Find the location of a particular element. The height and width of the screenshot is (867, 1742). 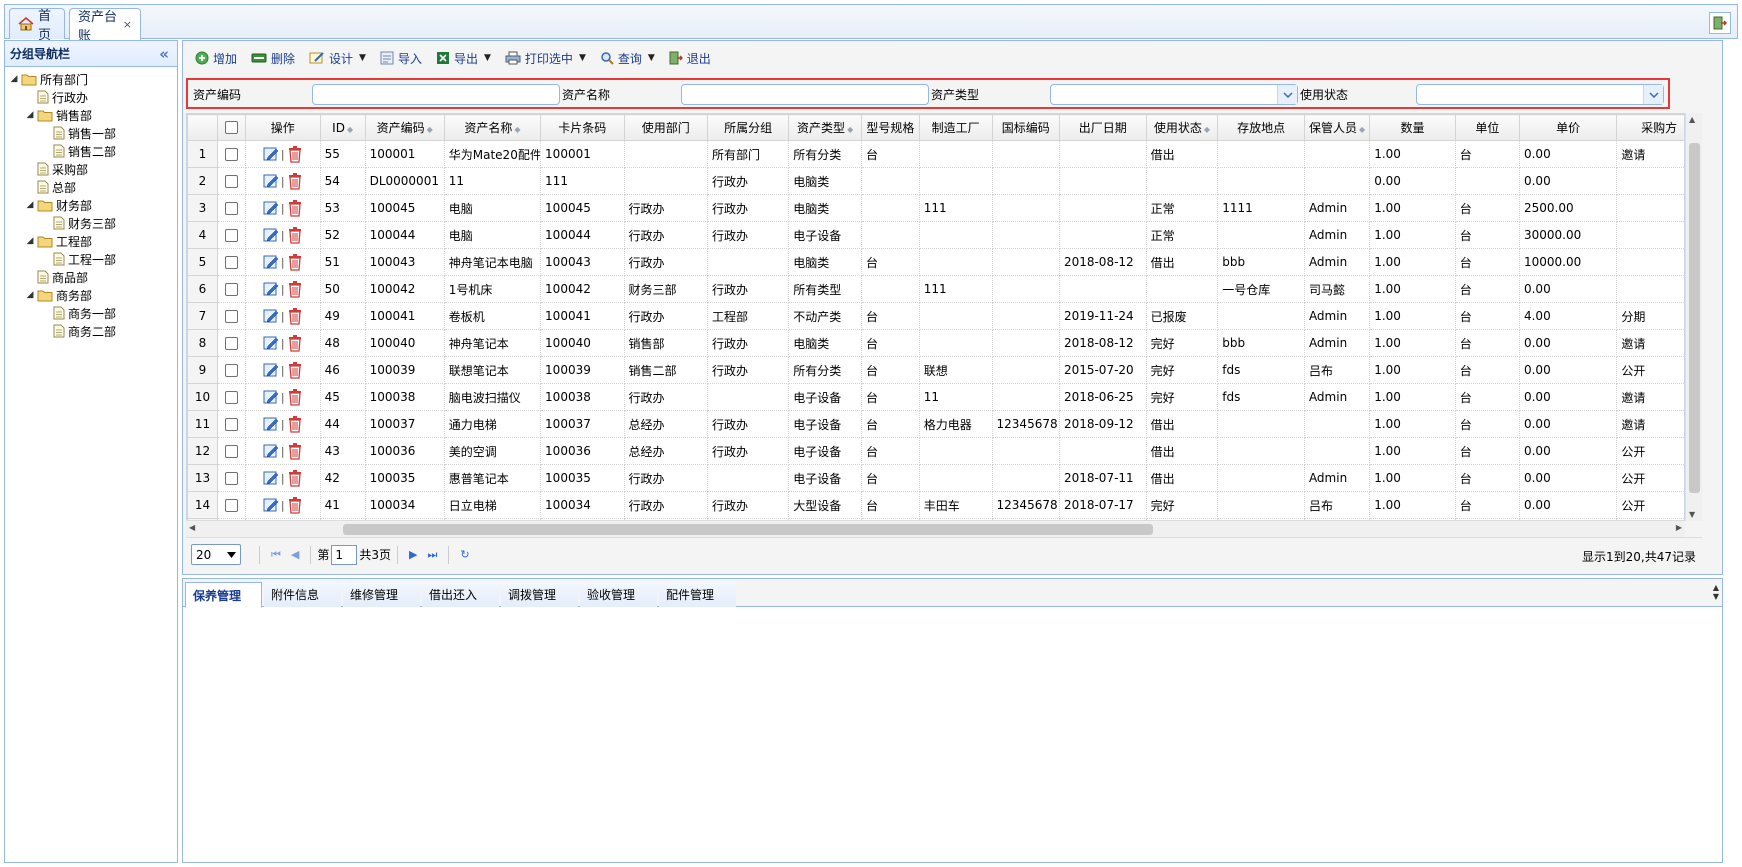

tree-node: 总部 is located at coordinates (91, 187).